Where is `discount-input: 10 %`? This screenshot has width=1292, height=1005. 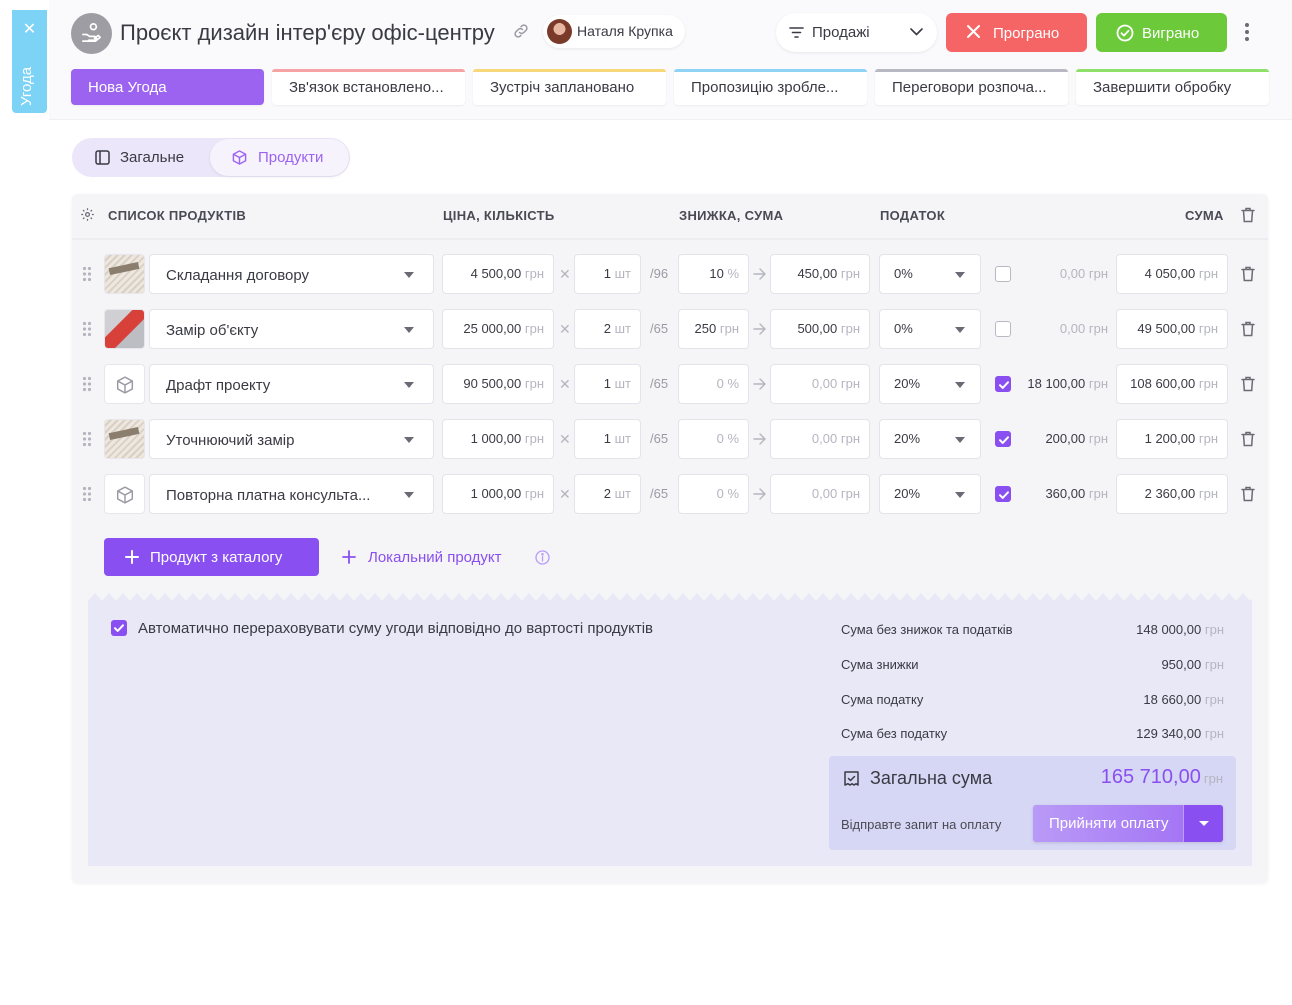 discount-input: 10 % is located at coordinates (713, 274).